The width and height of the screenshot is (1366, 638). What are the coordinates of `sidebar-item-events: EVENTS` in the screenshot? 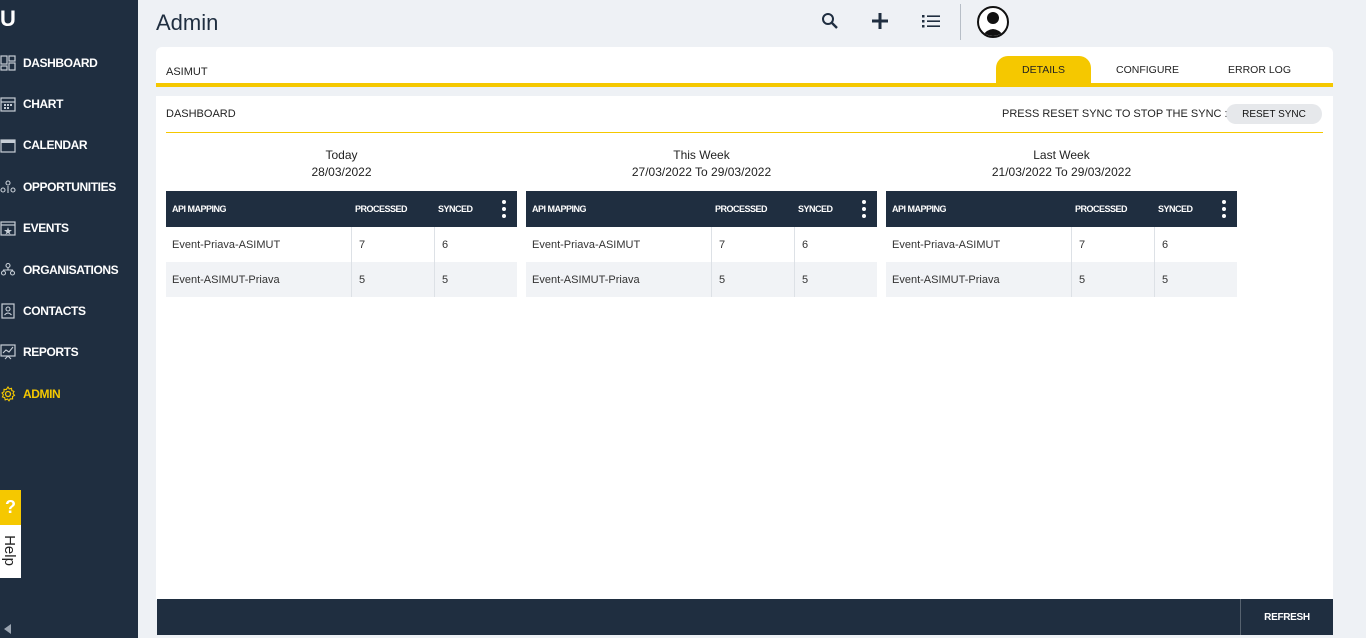 It's located at (69, 228).